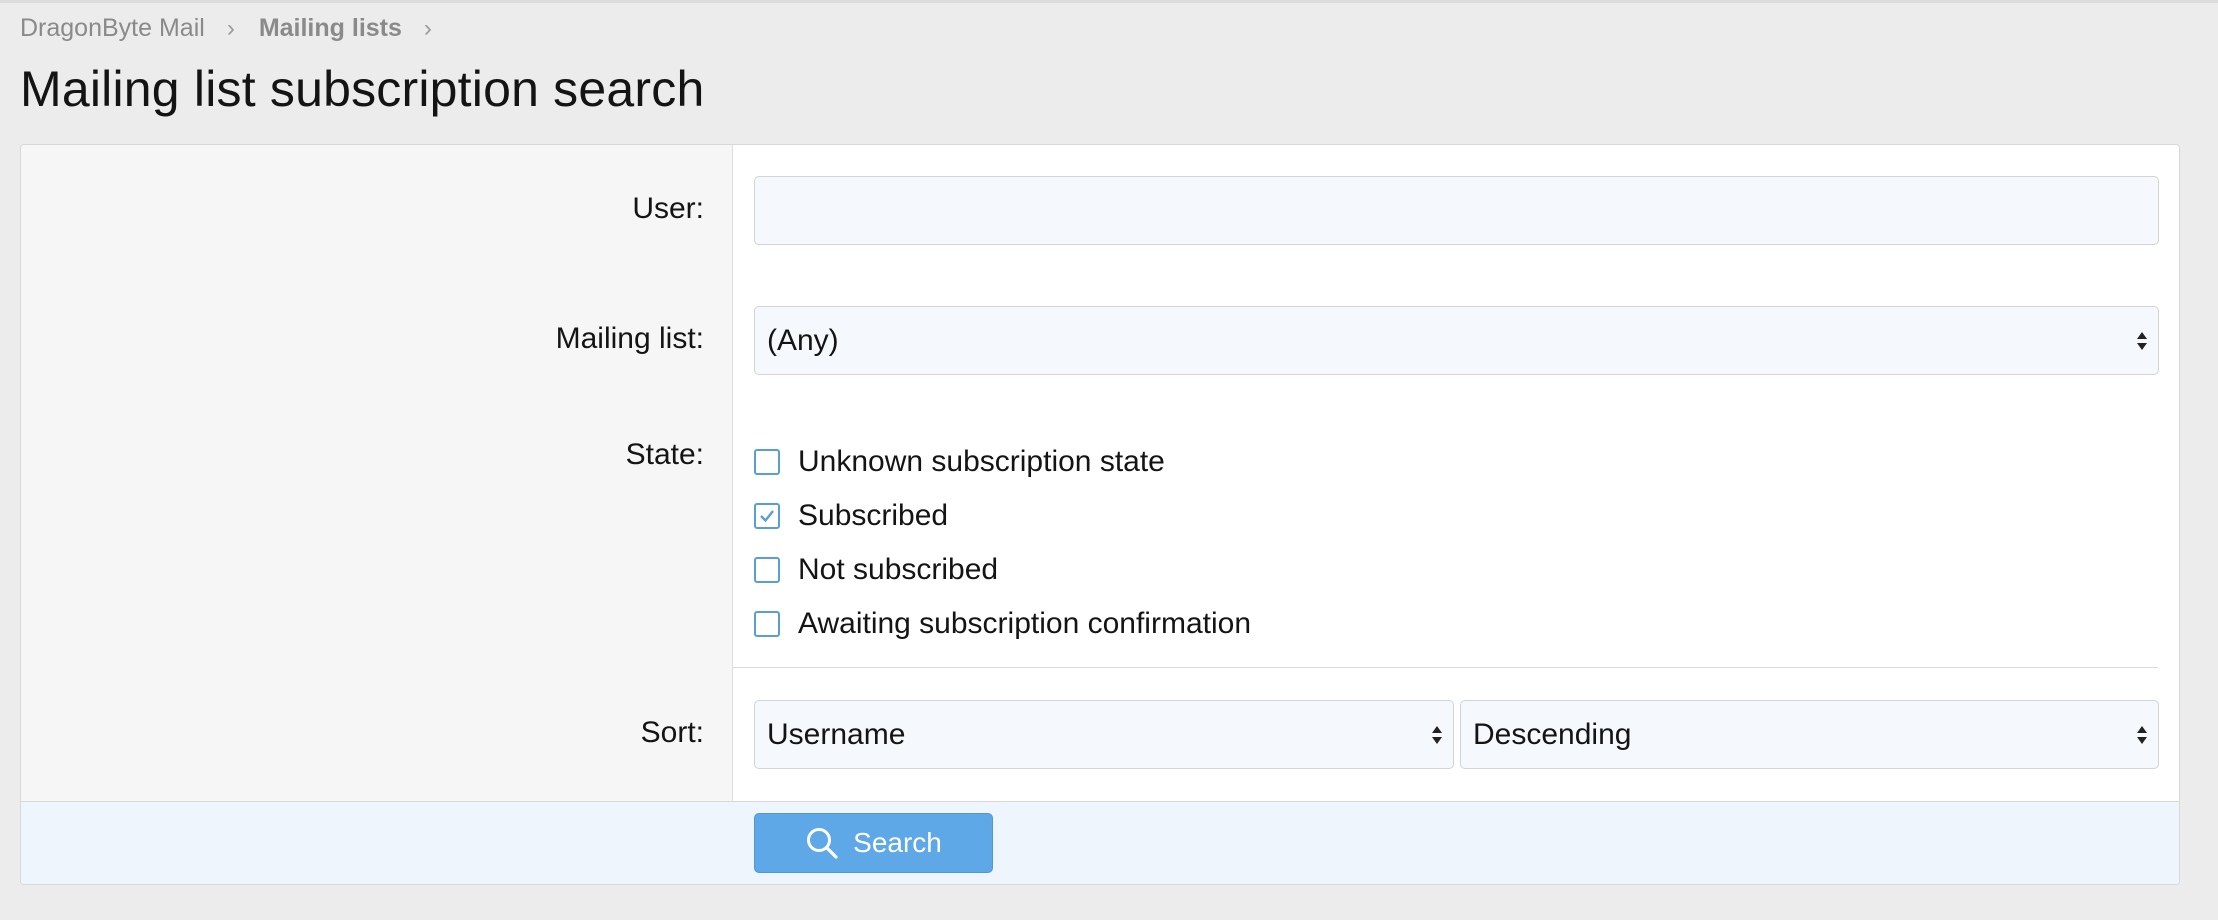  I want to click on top-border, so click(1109, 1).